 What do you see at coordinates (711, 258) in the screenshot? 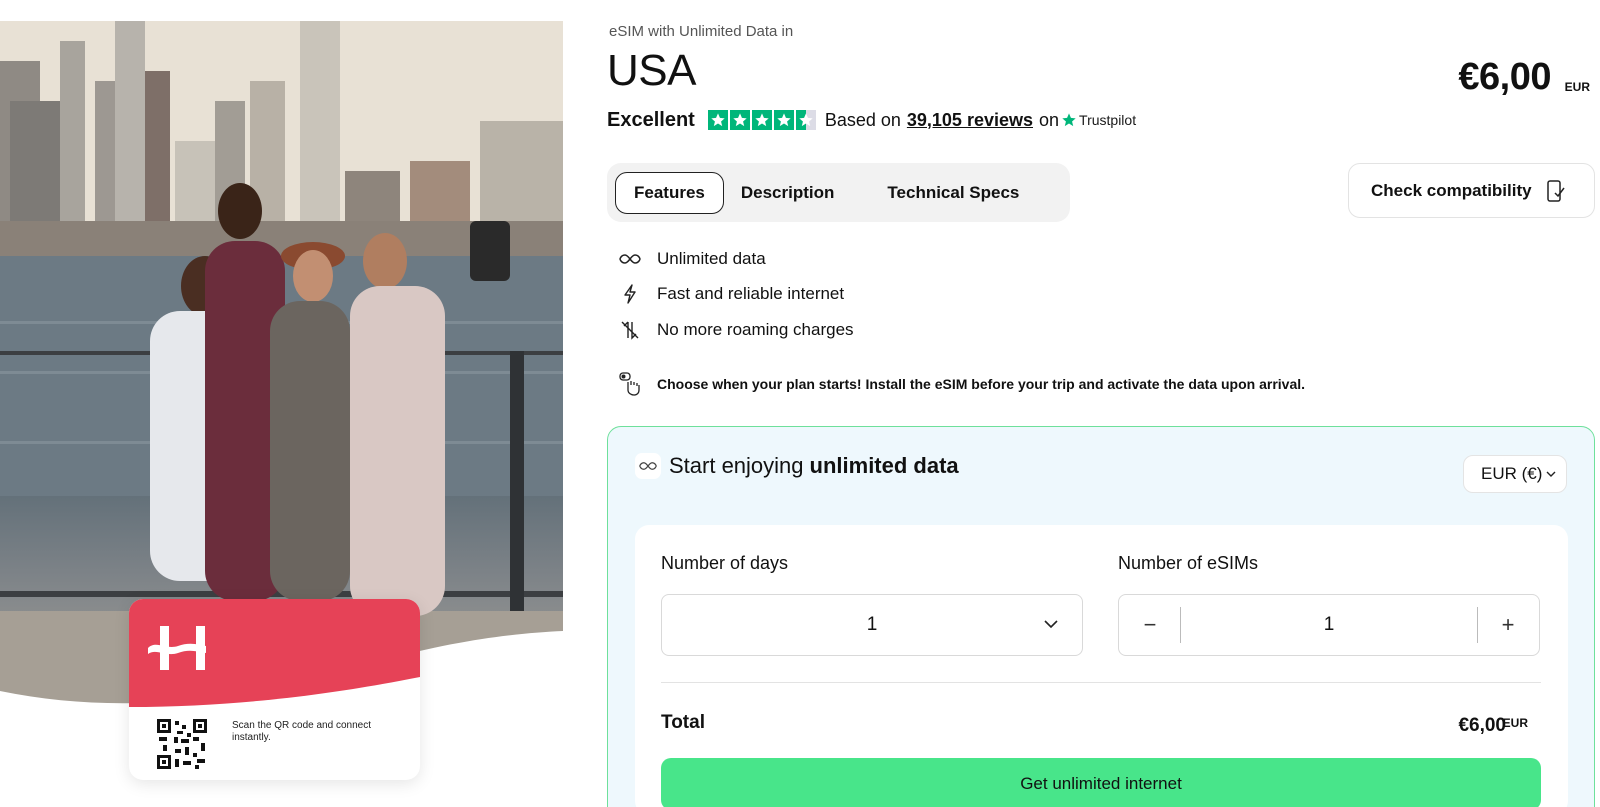
I see `feature-label: Unlimited data` at bounding box center [711, 258].